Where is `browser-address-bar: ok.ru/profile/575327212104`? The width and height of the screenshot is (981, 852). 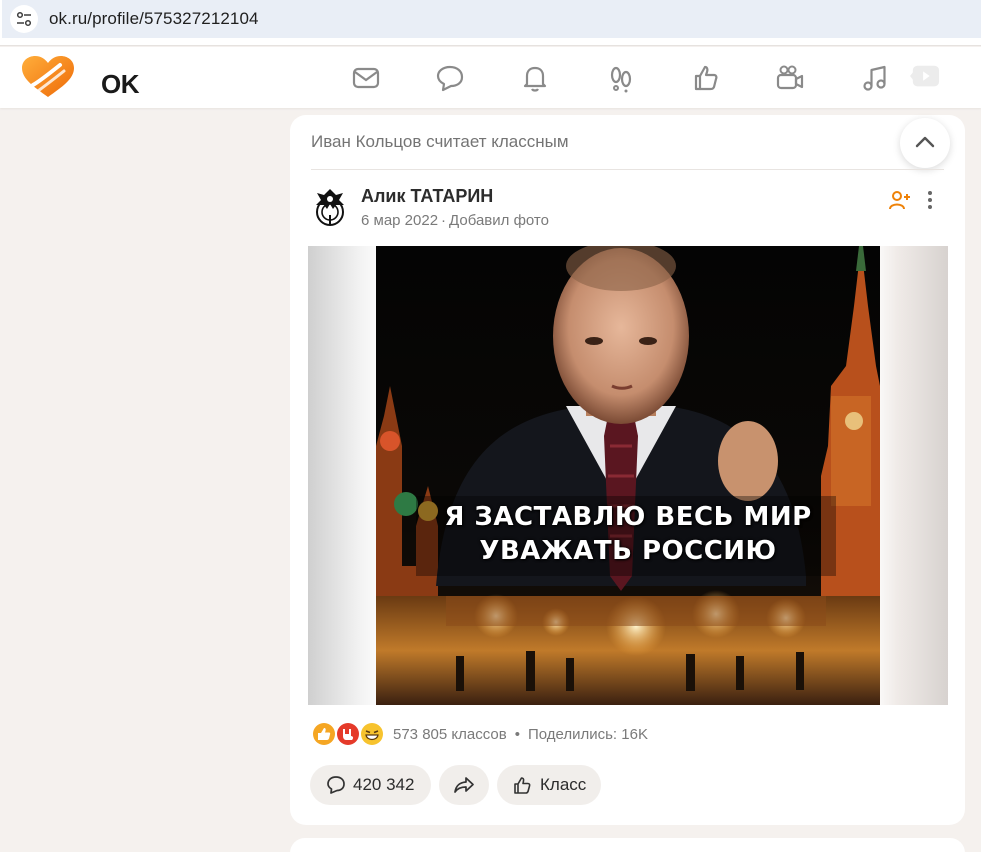
browser-address-bar: ok.ru/profile/575327212104 is located at coordinates (490, 23).